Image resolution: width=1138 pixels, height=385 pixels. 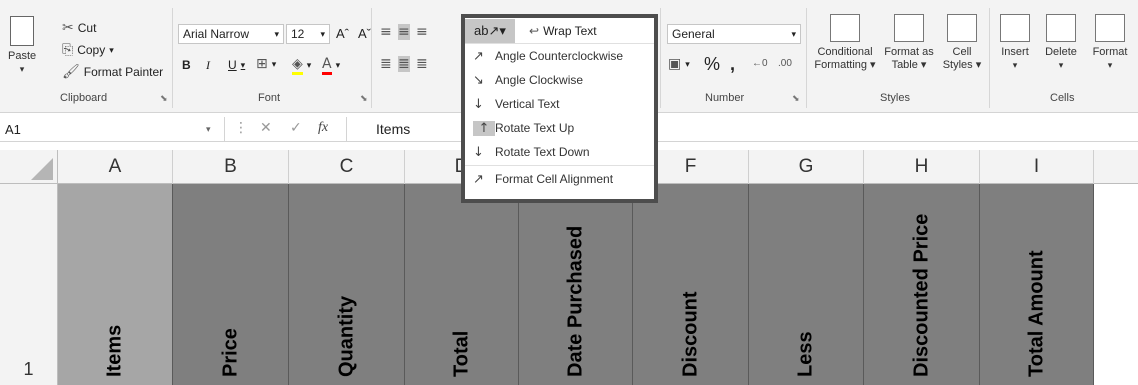 What do you see at coordinates (297, 65) in the screenshot?
I see `fill-color-icon: ◈` at bounding box center [297, 65].